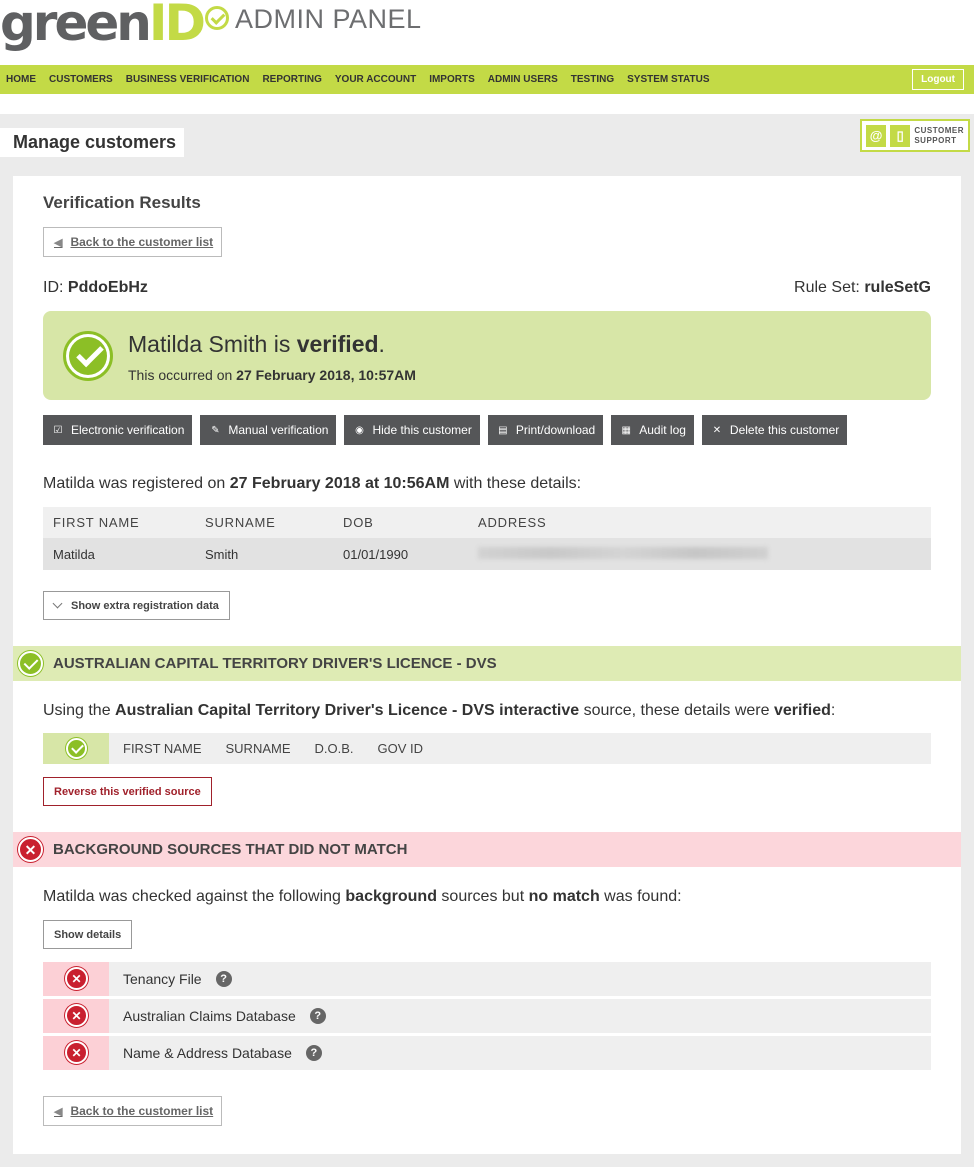 This screenshot has height=1167, width=974. Describe the element at coordinates (876, 135) in the screenshot. I see `email-icon: @` at that location.